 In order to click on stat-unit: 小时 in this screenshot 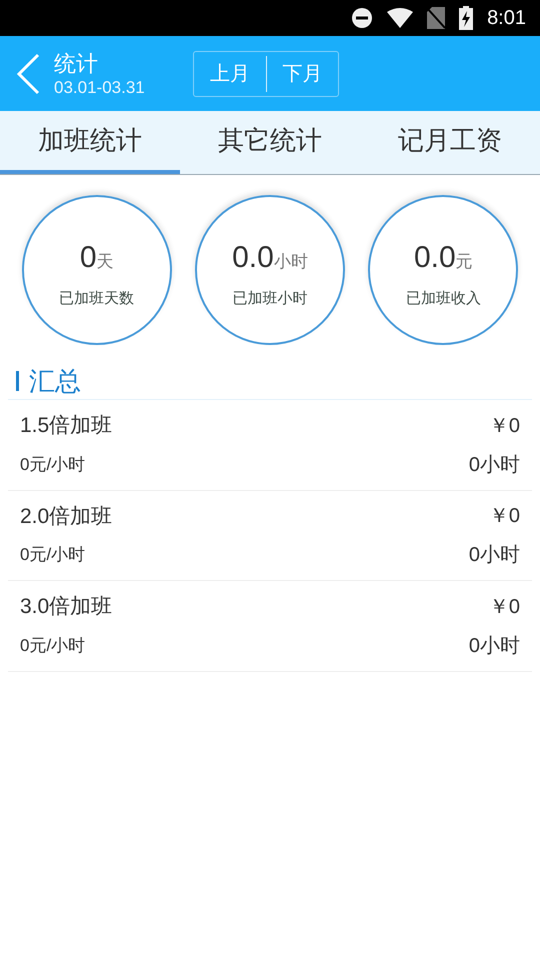, I will do `click(291, 262)`.